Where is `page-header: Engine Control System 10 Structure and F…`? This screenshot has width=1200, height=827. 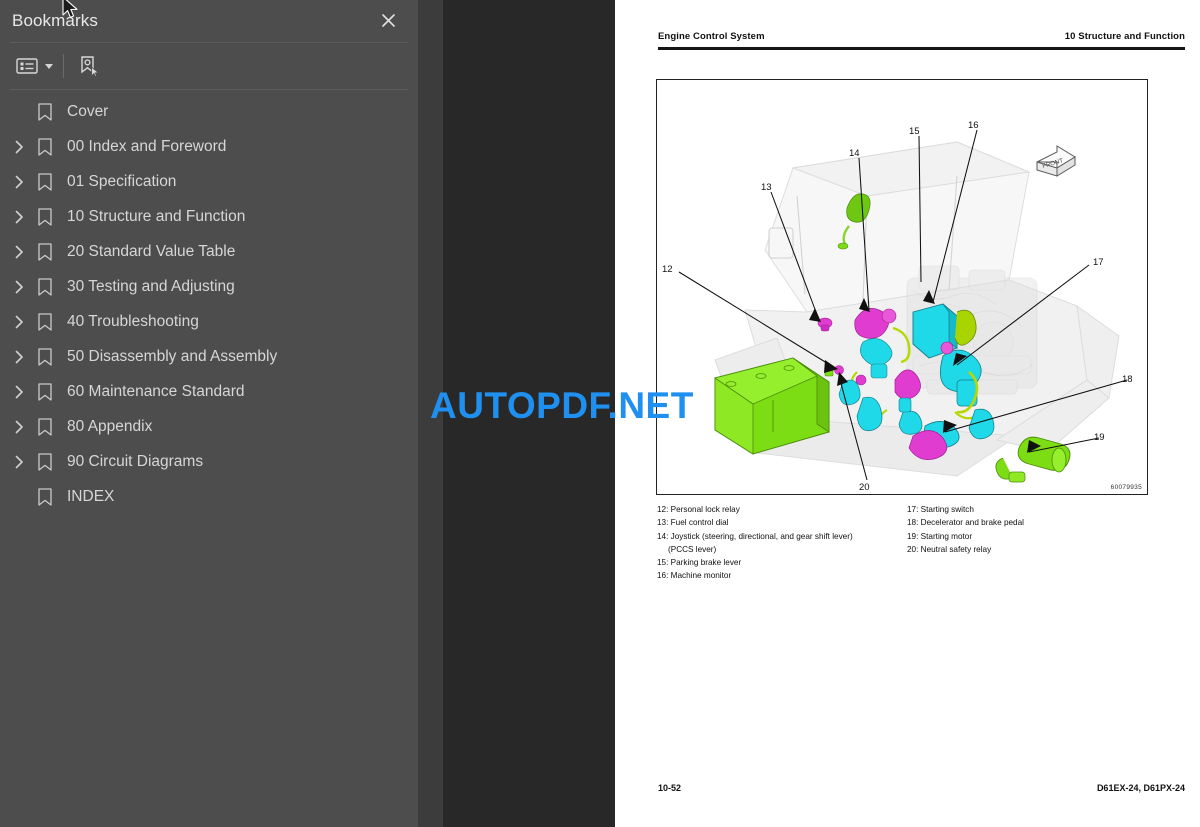
page-header: Engine Control System 10 Structure and F… is located at coordinates (921, 36).